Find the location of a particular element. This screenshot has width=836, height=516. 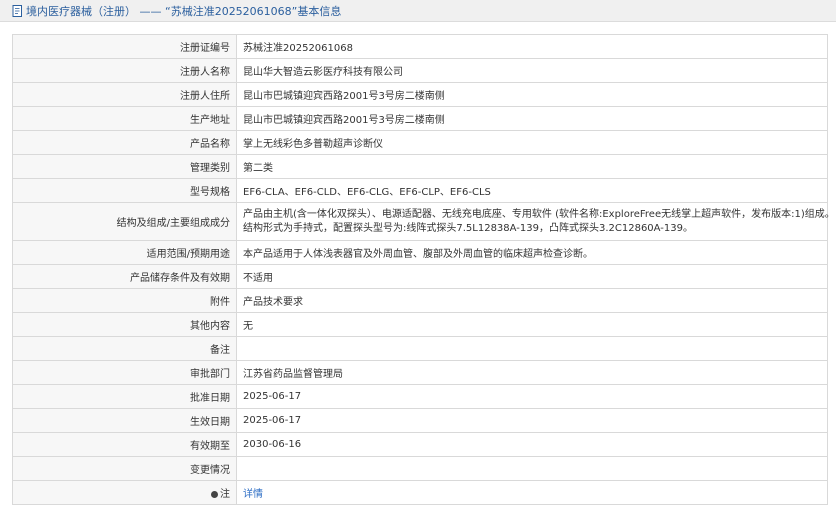

row-value: 不适用 is located at coordinates (532, 276).